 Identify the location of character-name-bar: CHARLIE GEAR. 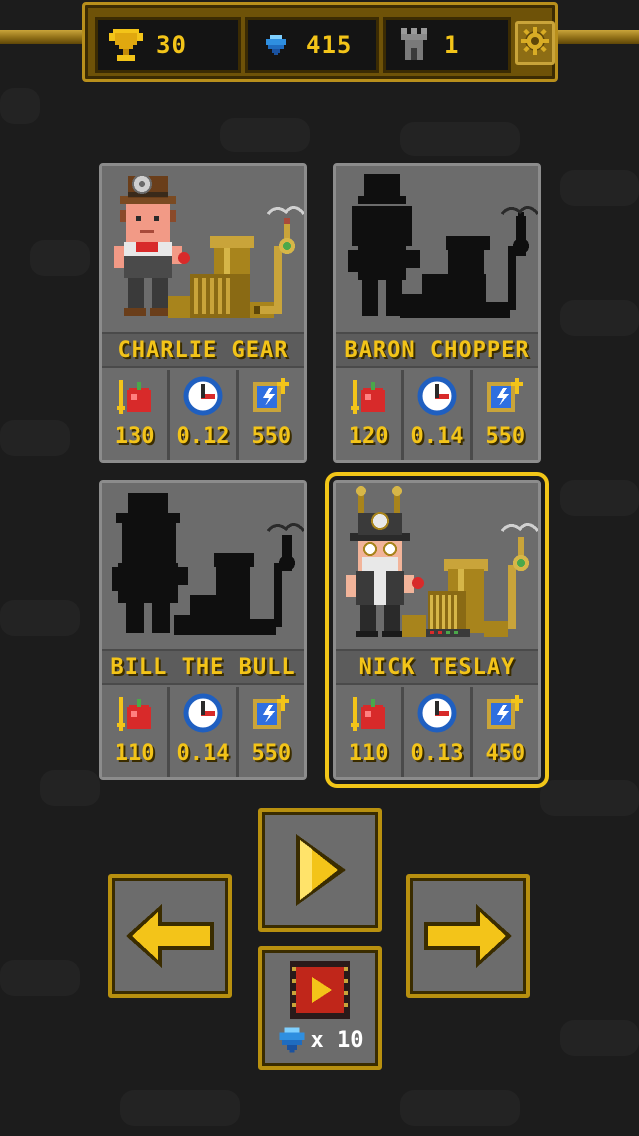
(203, 350).